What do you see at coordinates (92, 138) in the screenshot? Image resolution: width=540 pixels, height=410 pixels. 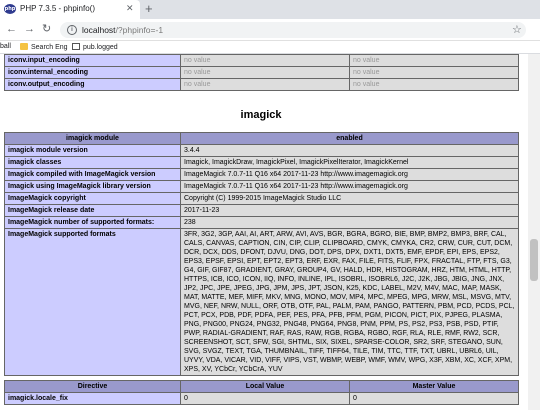 I see `column-header: imagick module` at bounding box center [92, 138].